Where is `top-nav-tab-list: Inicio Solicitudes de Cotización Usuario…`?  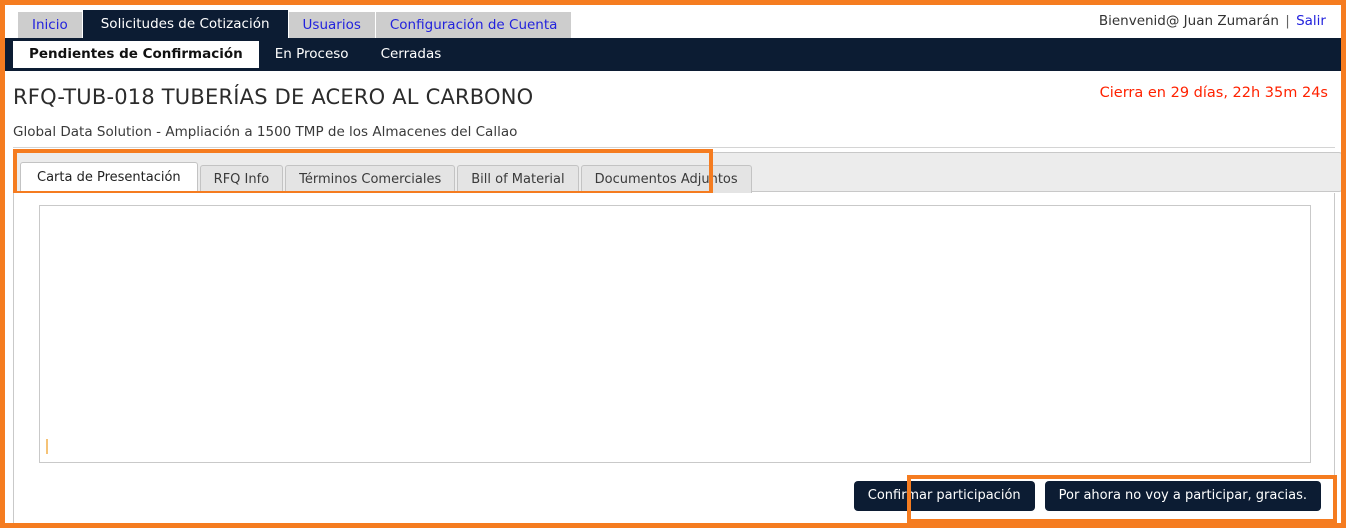 top-nav-tab-list: Inicio Solicitudes de Cotización Usuario… is located at coordinates (295, 24).